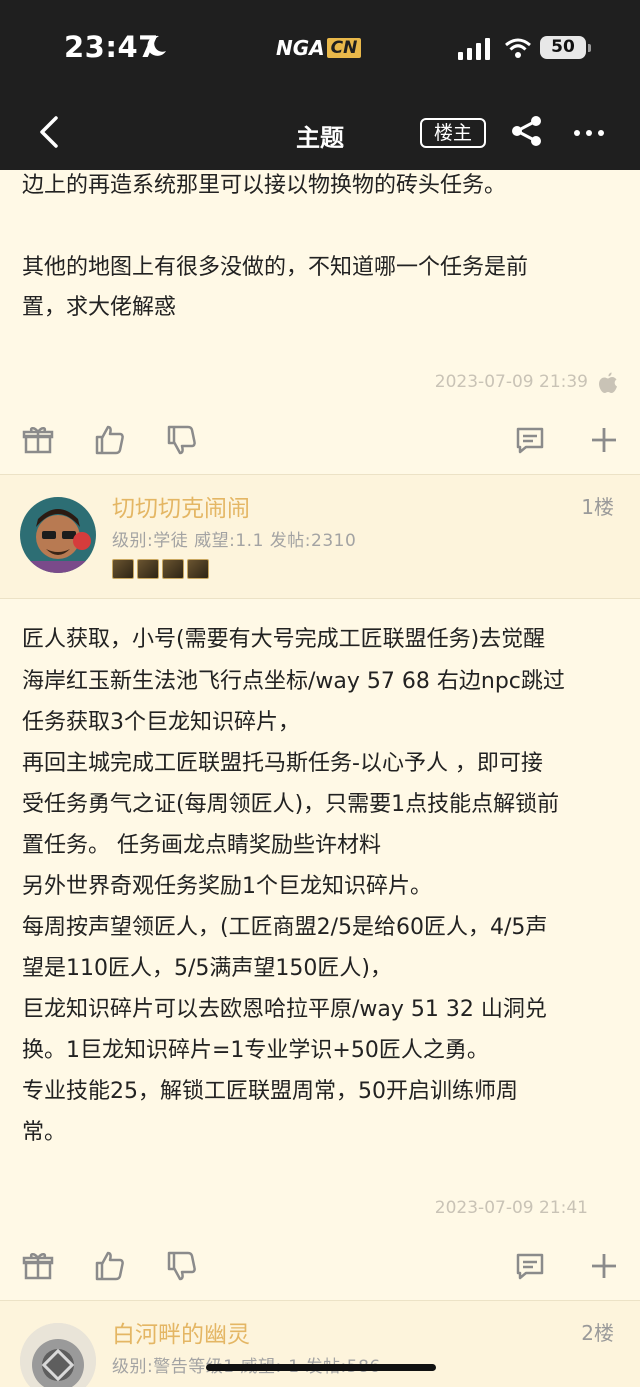  Describe the element at coordinates (527, 131) in the screenshot. I see `share-icon` at that location.